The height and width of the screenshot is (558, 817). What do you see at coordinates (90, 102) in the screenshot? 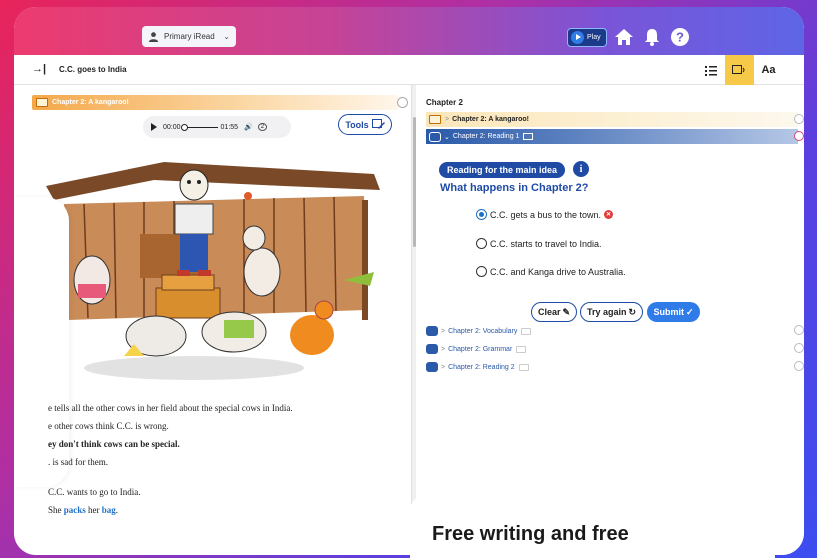
I see `chapter-banner-label: Chapter 2: A kangaroo!` at bounding box center [90, 102].